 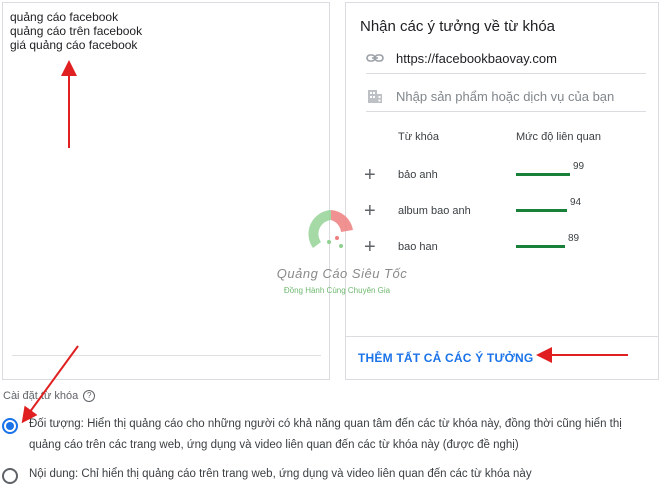 What do you see at coordinates (342, 273) in the screenshot?
I see `watermark-name: Quảng Cáo Siêu Tốc` at bounding box center [342, 273].